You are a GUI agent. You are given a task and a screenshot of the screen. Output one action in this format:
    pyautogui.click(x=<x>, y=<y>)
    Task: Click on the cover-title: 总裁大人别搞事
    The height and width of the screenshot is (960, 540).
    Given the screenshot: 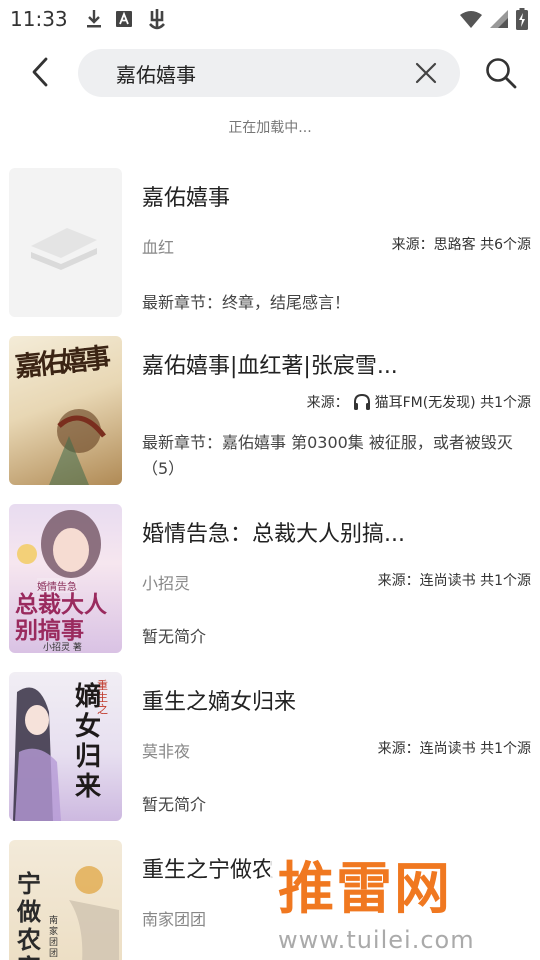 What is the action you would take?
    pyautogui.click(x=61, y=617)
    